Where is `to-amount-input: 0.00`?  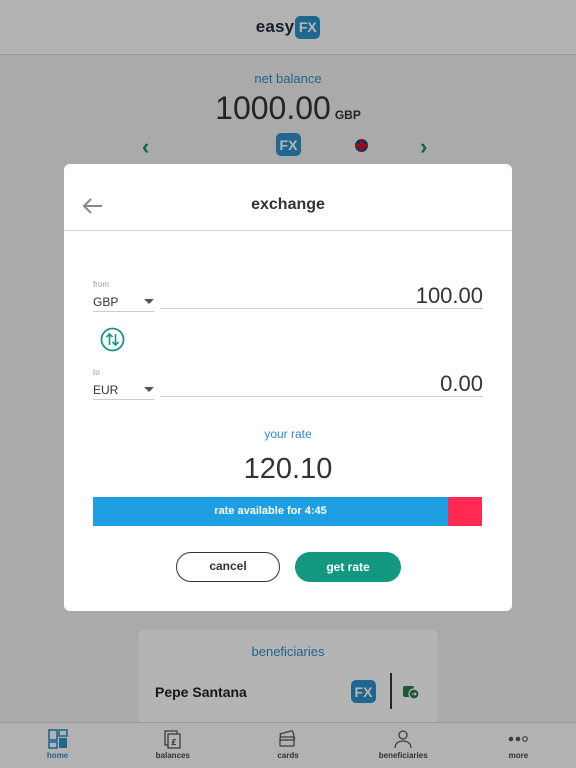
to-amount-input: 0.00 is located at coordinates (321, 385).